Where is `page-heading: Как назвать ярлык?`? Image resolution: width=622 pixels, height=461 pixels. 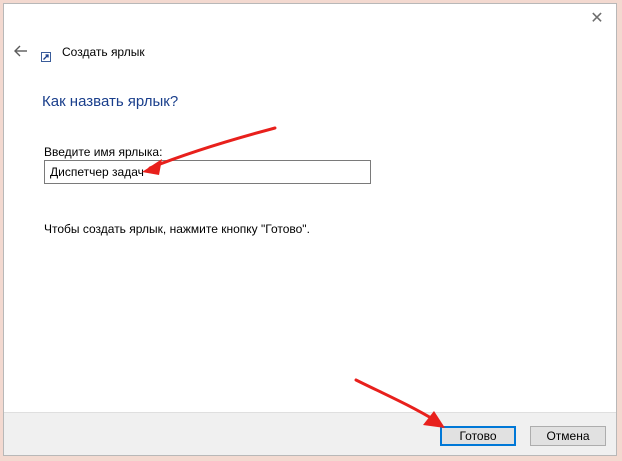 page-heading: Как назвать ярлык? is located at coordinates (110, 101).